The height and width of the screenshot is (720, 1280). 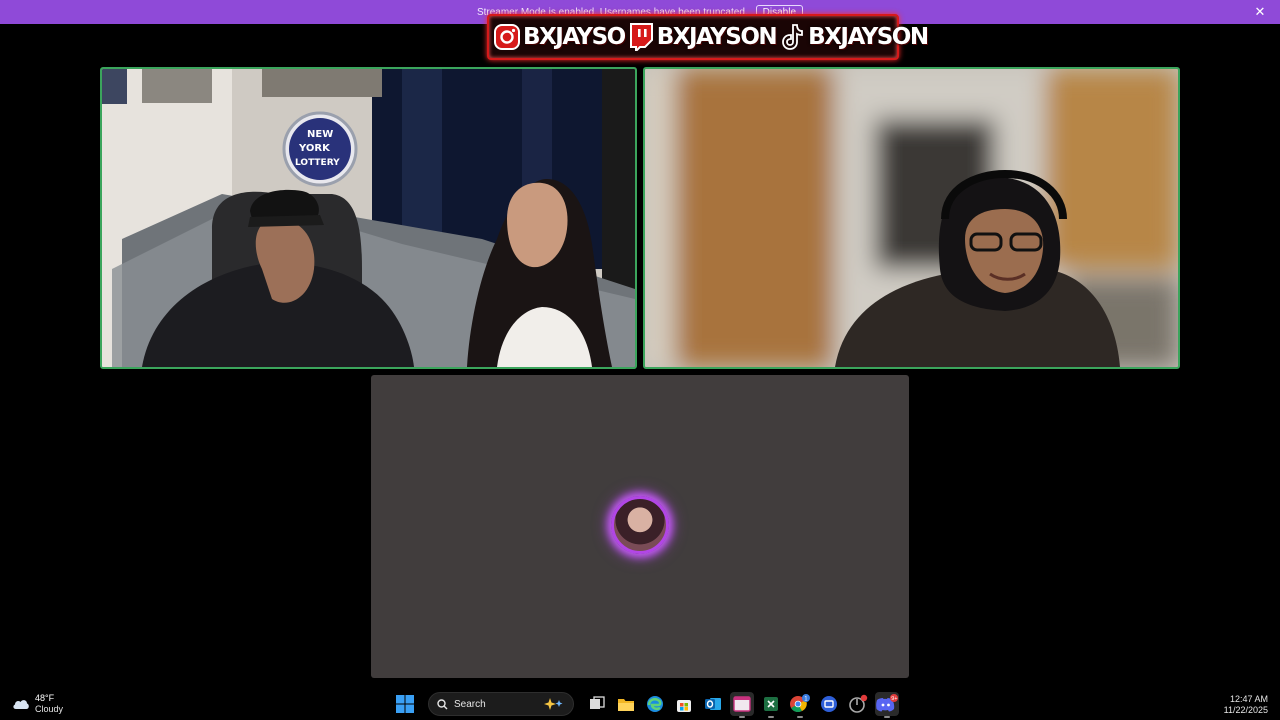 I want to click on windows-start-icon, so click(x=405, y=704).